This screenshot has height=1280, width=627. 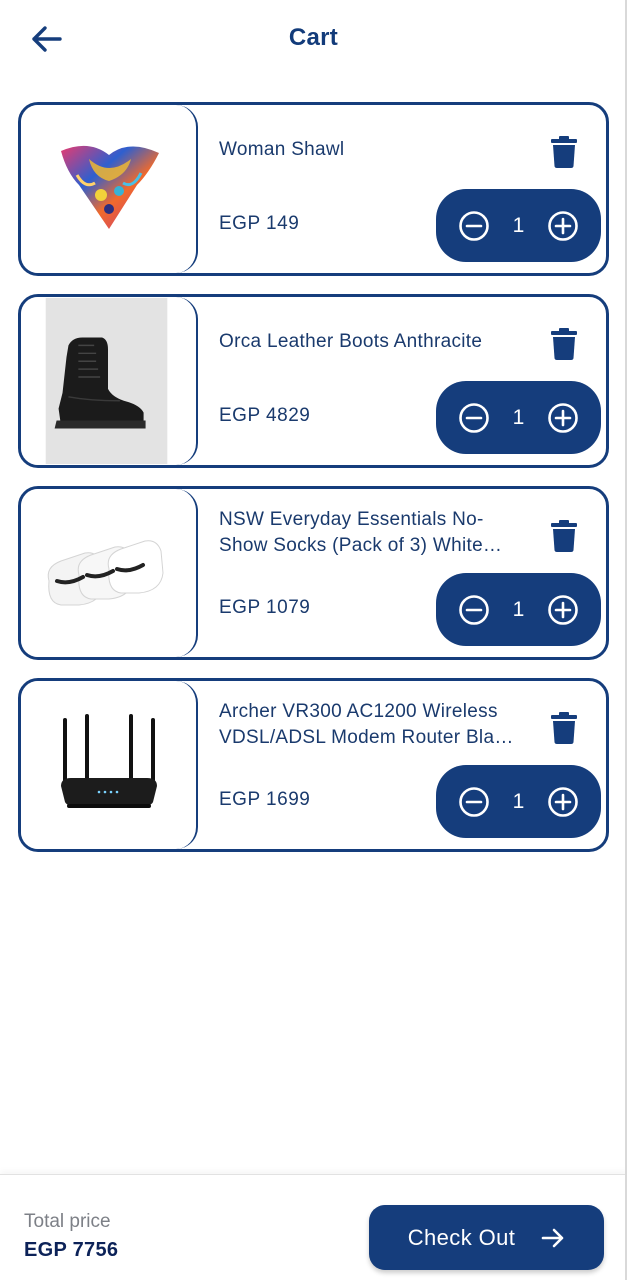 I want to click on shawl-image, so click(x=109, y=187).